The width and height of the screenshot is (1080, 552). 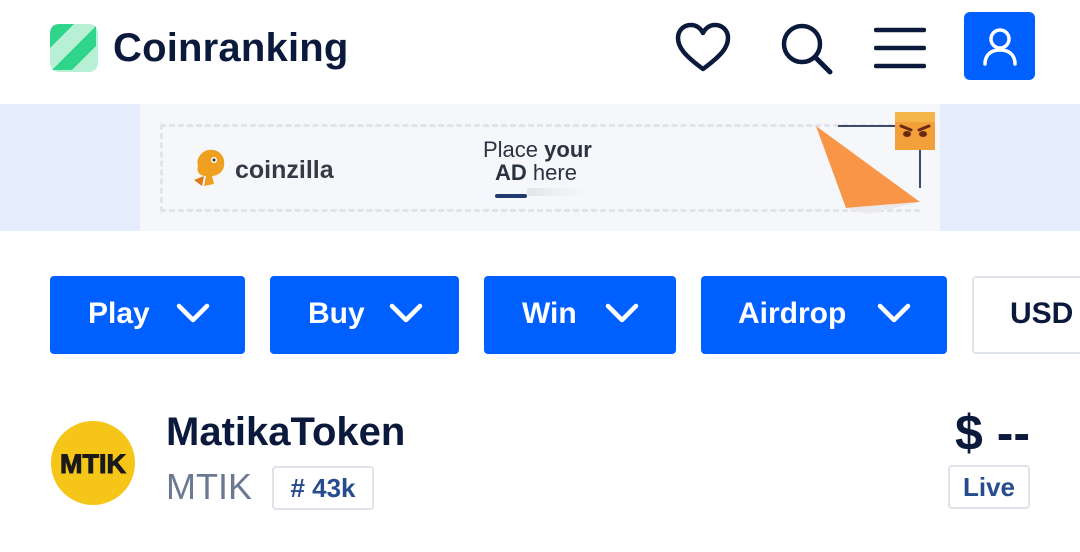 I want to click on user-account-button, so click(x=999, y=46).